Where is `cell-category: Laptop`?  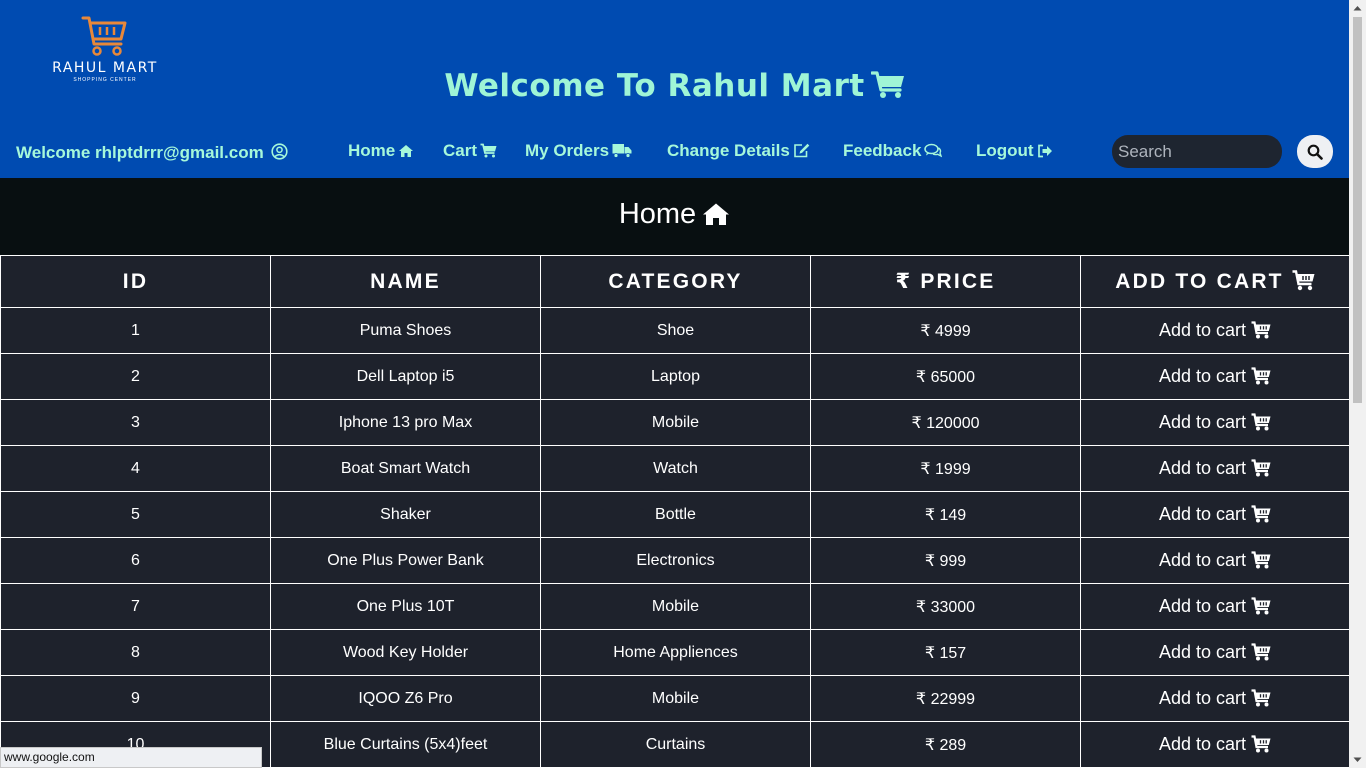 cell-category: Laptop is located at coordinates (675, 376).